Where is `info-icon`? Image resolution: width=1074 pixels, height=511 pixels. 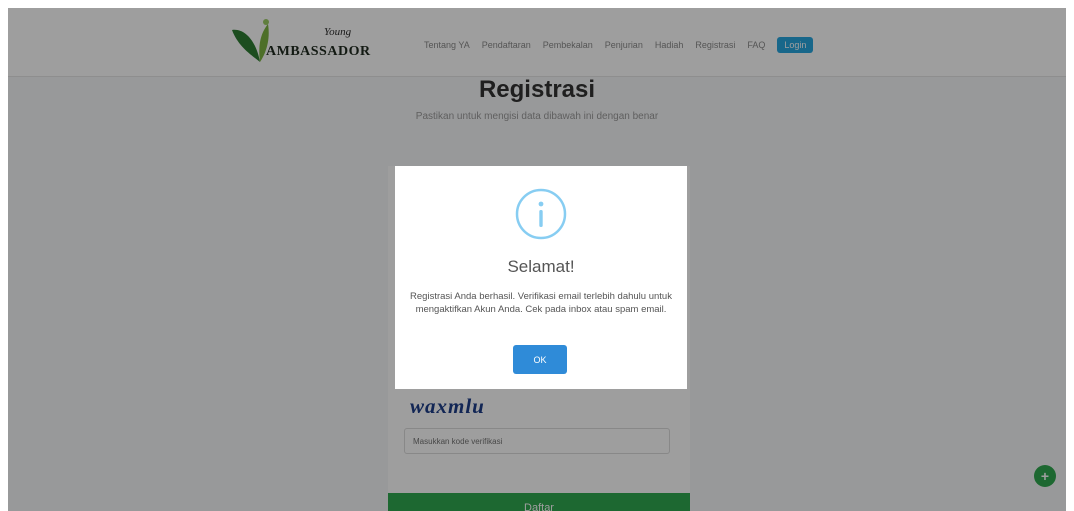
info-icon is located at coordinates (541, 214).